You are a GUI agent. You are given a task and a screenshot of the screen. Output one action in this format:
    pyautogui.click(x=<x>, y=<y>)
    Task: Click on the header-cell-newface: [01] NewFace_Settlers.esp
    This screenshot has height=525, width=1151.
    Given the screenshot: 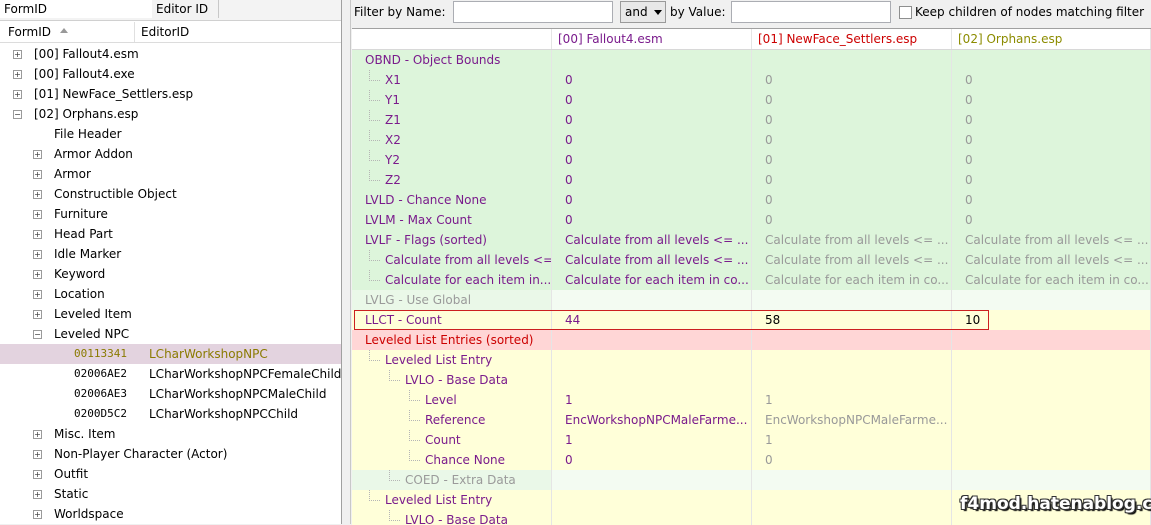 What is the action you would take?
    pyautogui.click(x=852, y=39)
    